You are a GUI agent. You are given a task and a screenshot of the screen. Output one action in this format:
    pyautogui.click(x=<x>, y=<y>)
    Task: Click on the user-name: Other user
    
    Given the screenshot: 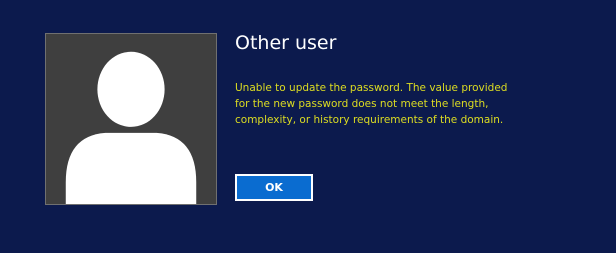 What is the action you would take?
    pyautogui.click(x=286, y=43)
    